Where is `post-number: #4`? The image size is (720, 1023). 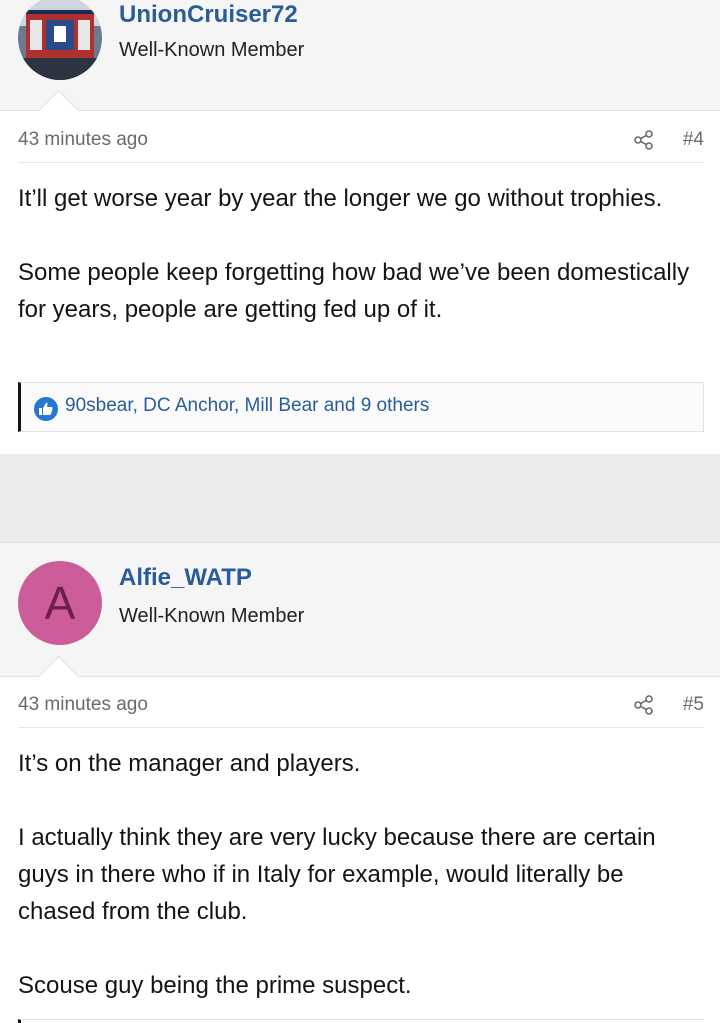 post-number: #4 is located at coordinates (693, 140).